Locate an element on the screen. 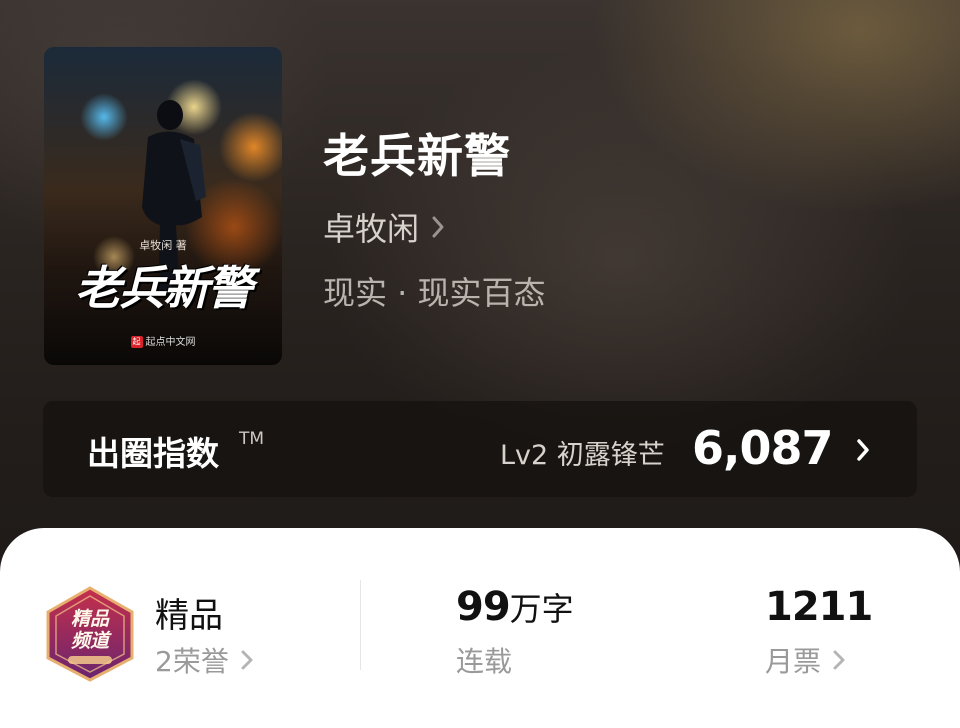 Image resolution: width=960 pixels, height=728 pixels. serial-status-label: 连载 is located at coordinates (484, 661).